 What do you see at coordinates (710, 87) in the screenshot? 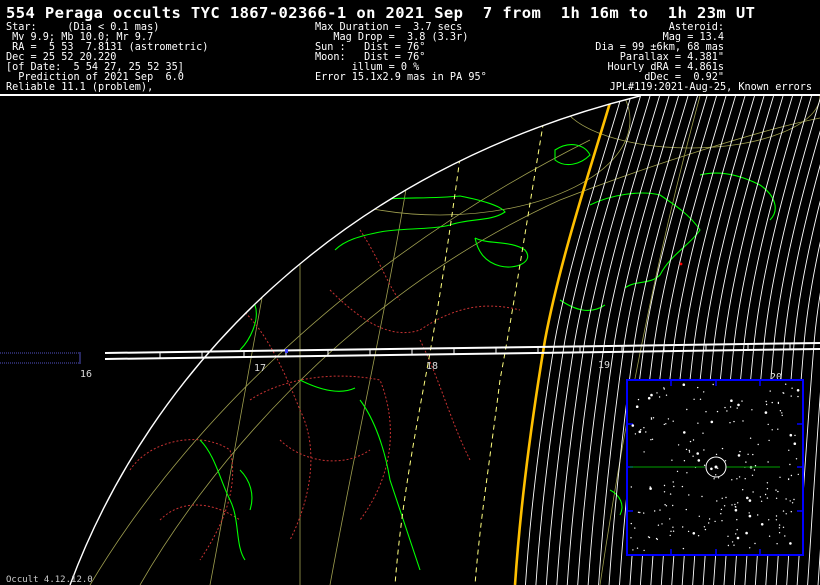
I see `asteroid-line: JPL#119:2021-Aug-25, Known errors` at bounding box center [710, 87].